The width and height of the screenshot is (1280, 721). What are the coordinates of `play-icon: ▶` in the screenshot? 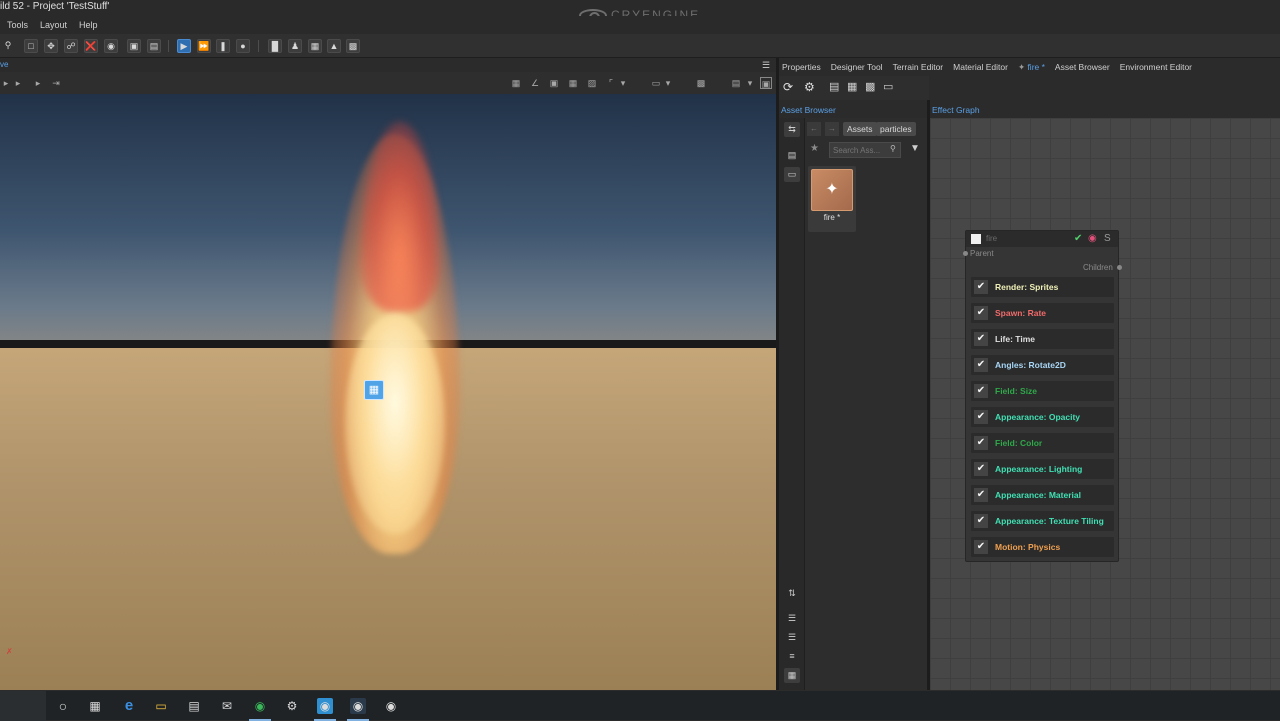 It's located at (184, 46).